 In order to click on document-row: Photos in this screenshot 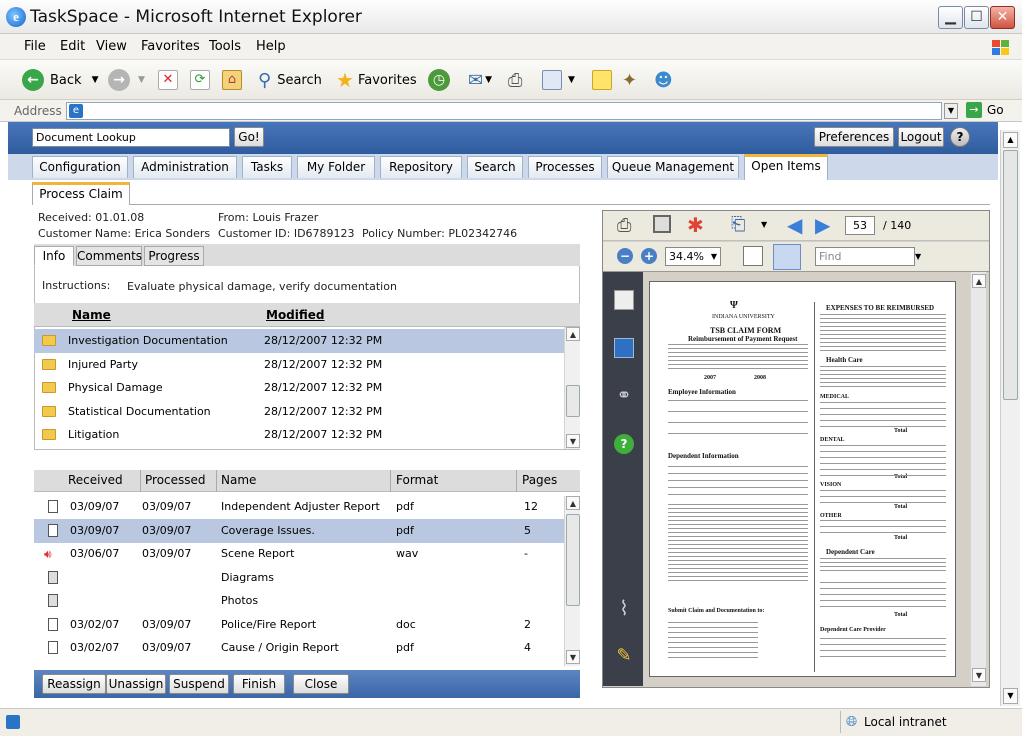, I will do `click(299, 601)`.